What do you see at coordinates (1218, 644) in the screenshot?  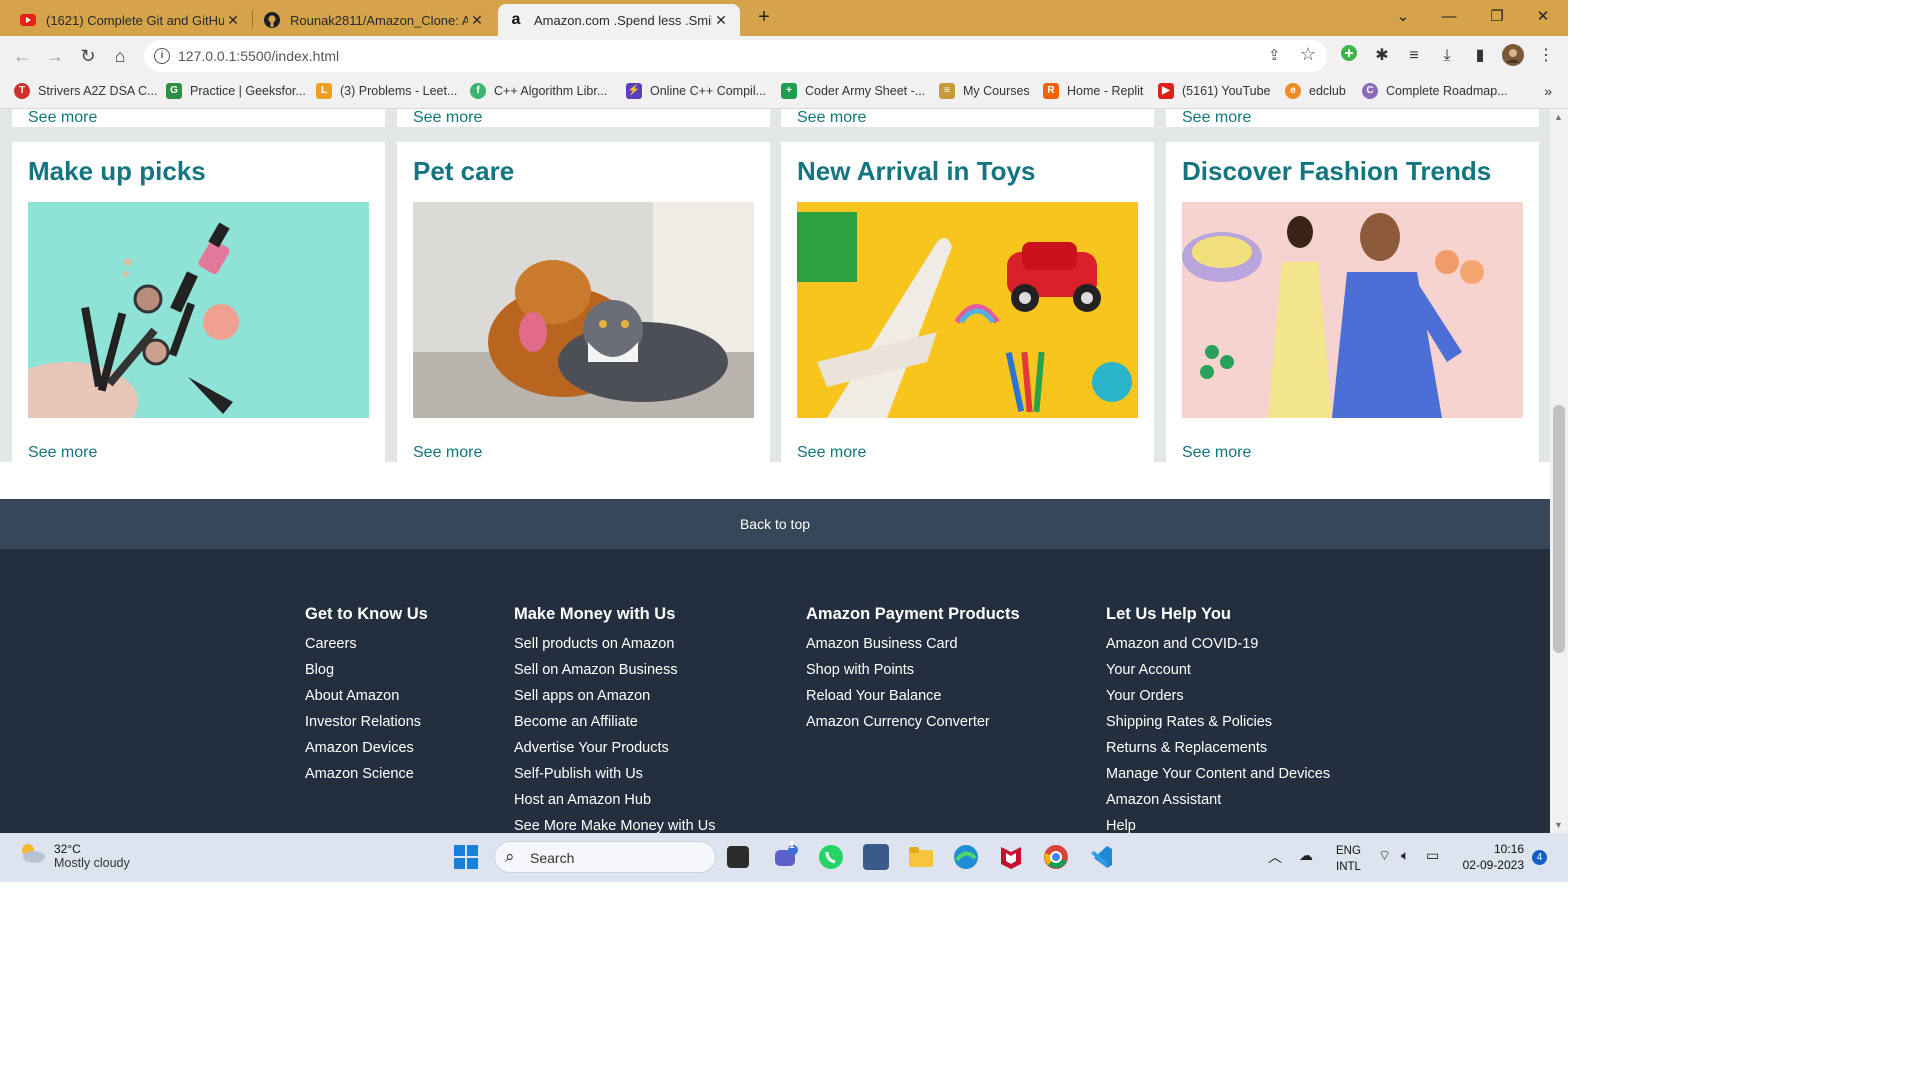 I see `footer-link: Amazon and COVID-19` at bounding box center [1218, 644].